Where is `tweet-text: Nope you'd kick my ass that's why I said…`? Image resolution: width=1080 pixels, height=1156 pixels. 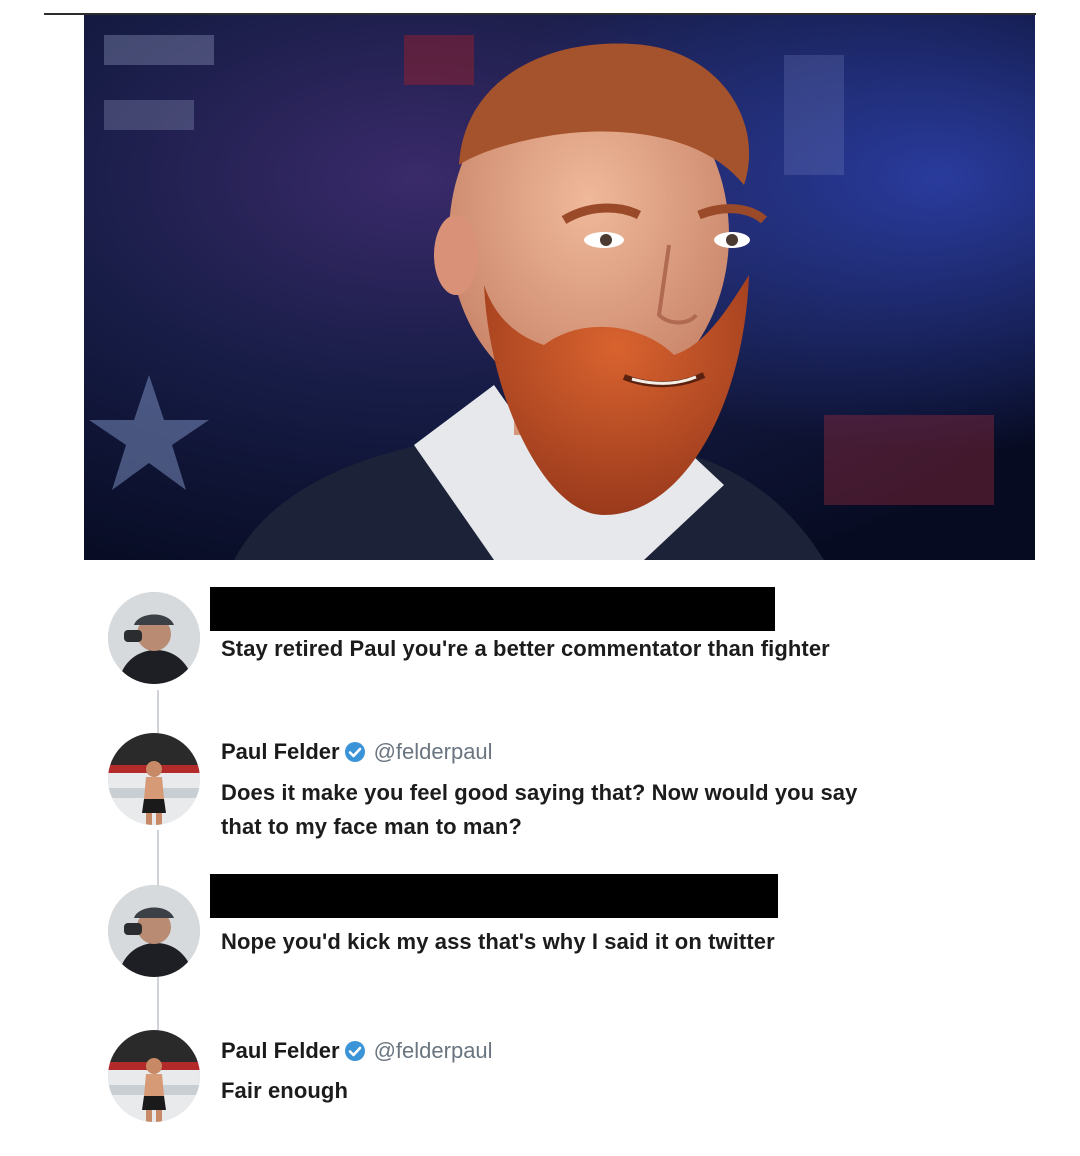 tweet-text: Nope you'd kick my ass that's why I said… is located at coordinates (498, 941).